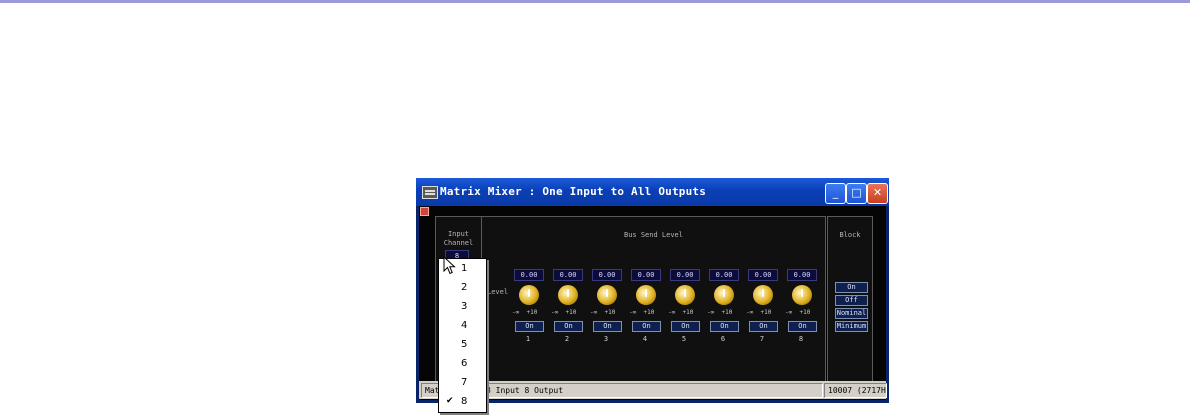  What do you see at coordinates (762, 339) in the screenshot?
I see `ch7-number: 7` at bounding box center [762, 339].